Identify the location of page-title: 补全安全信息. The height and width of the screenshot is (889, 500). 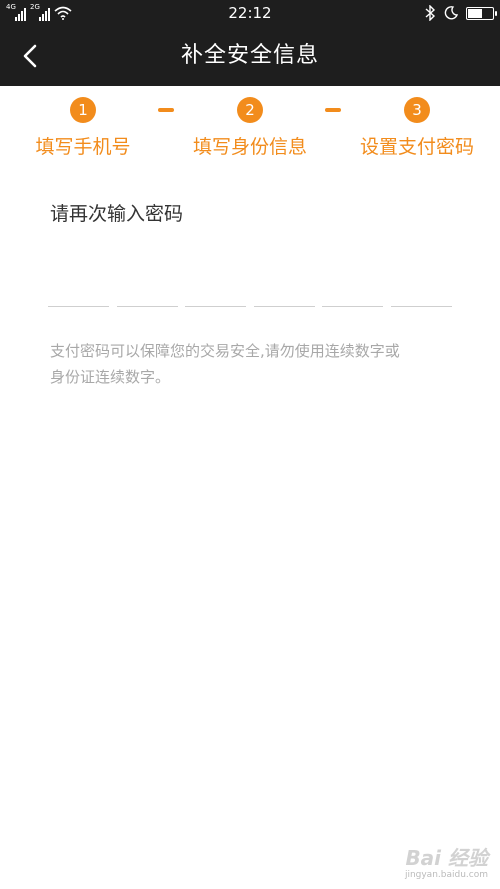
(249, 55).